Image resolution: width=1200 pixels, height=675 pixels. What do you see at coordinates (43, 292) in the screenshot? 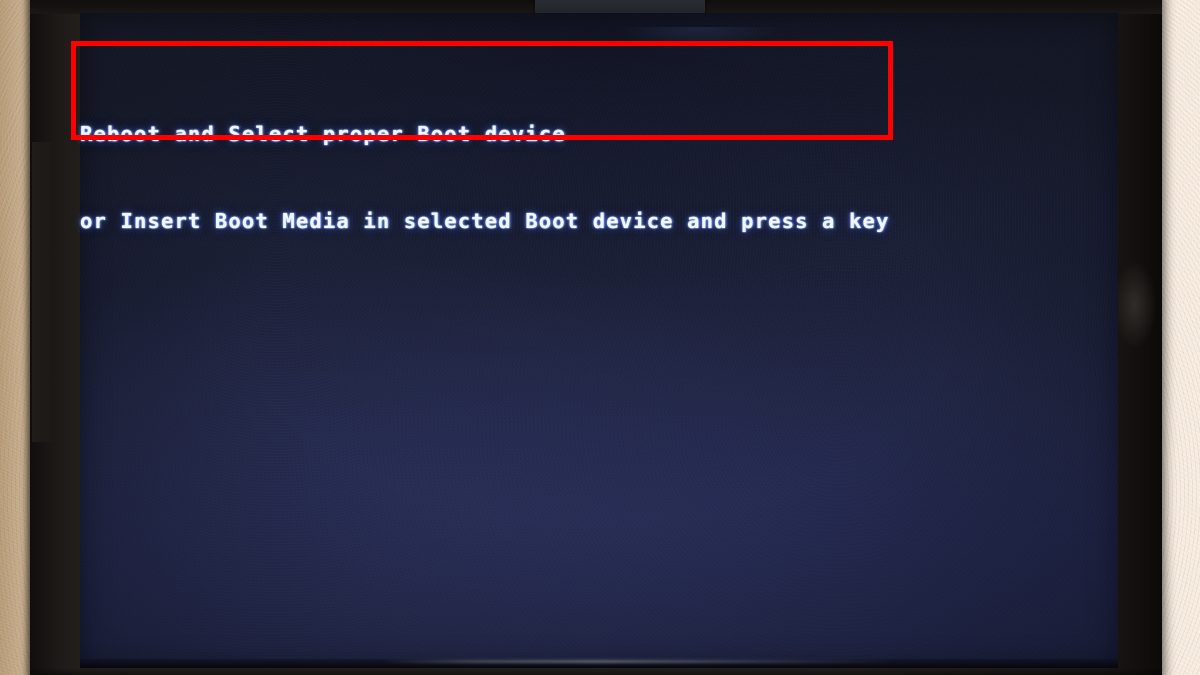
I see `bezel-highlight-left` at bounding box center [43, 292].